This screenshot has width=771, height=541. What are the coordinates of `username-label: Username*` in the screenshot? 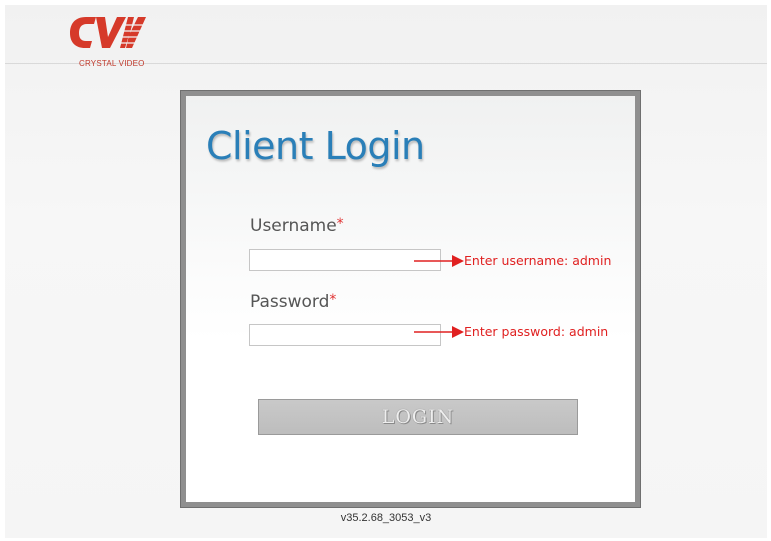 It's located at (297, 226).